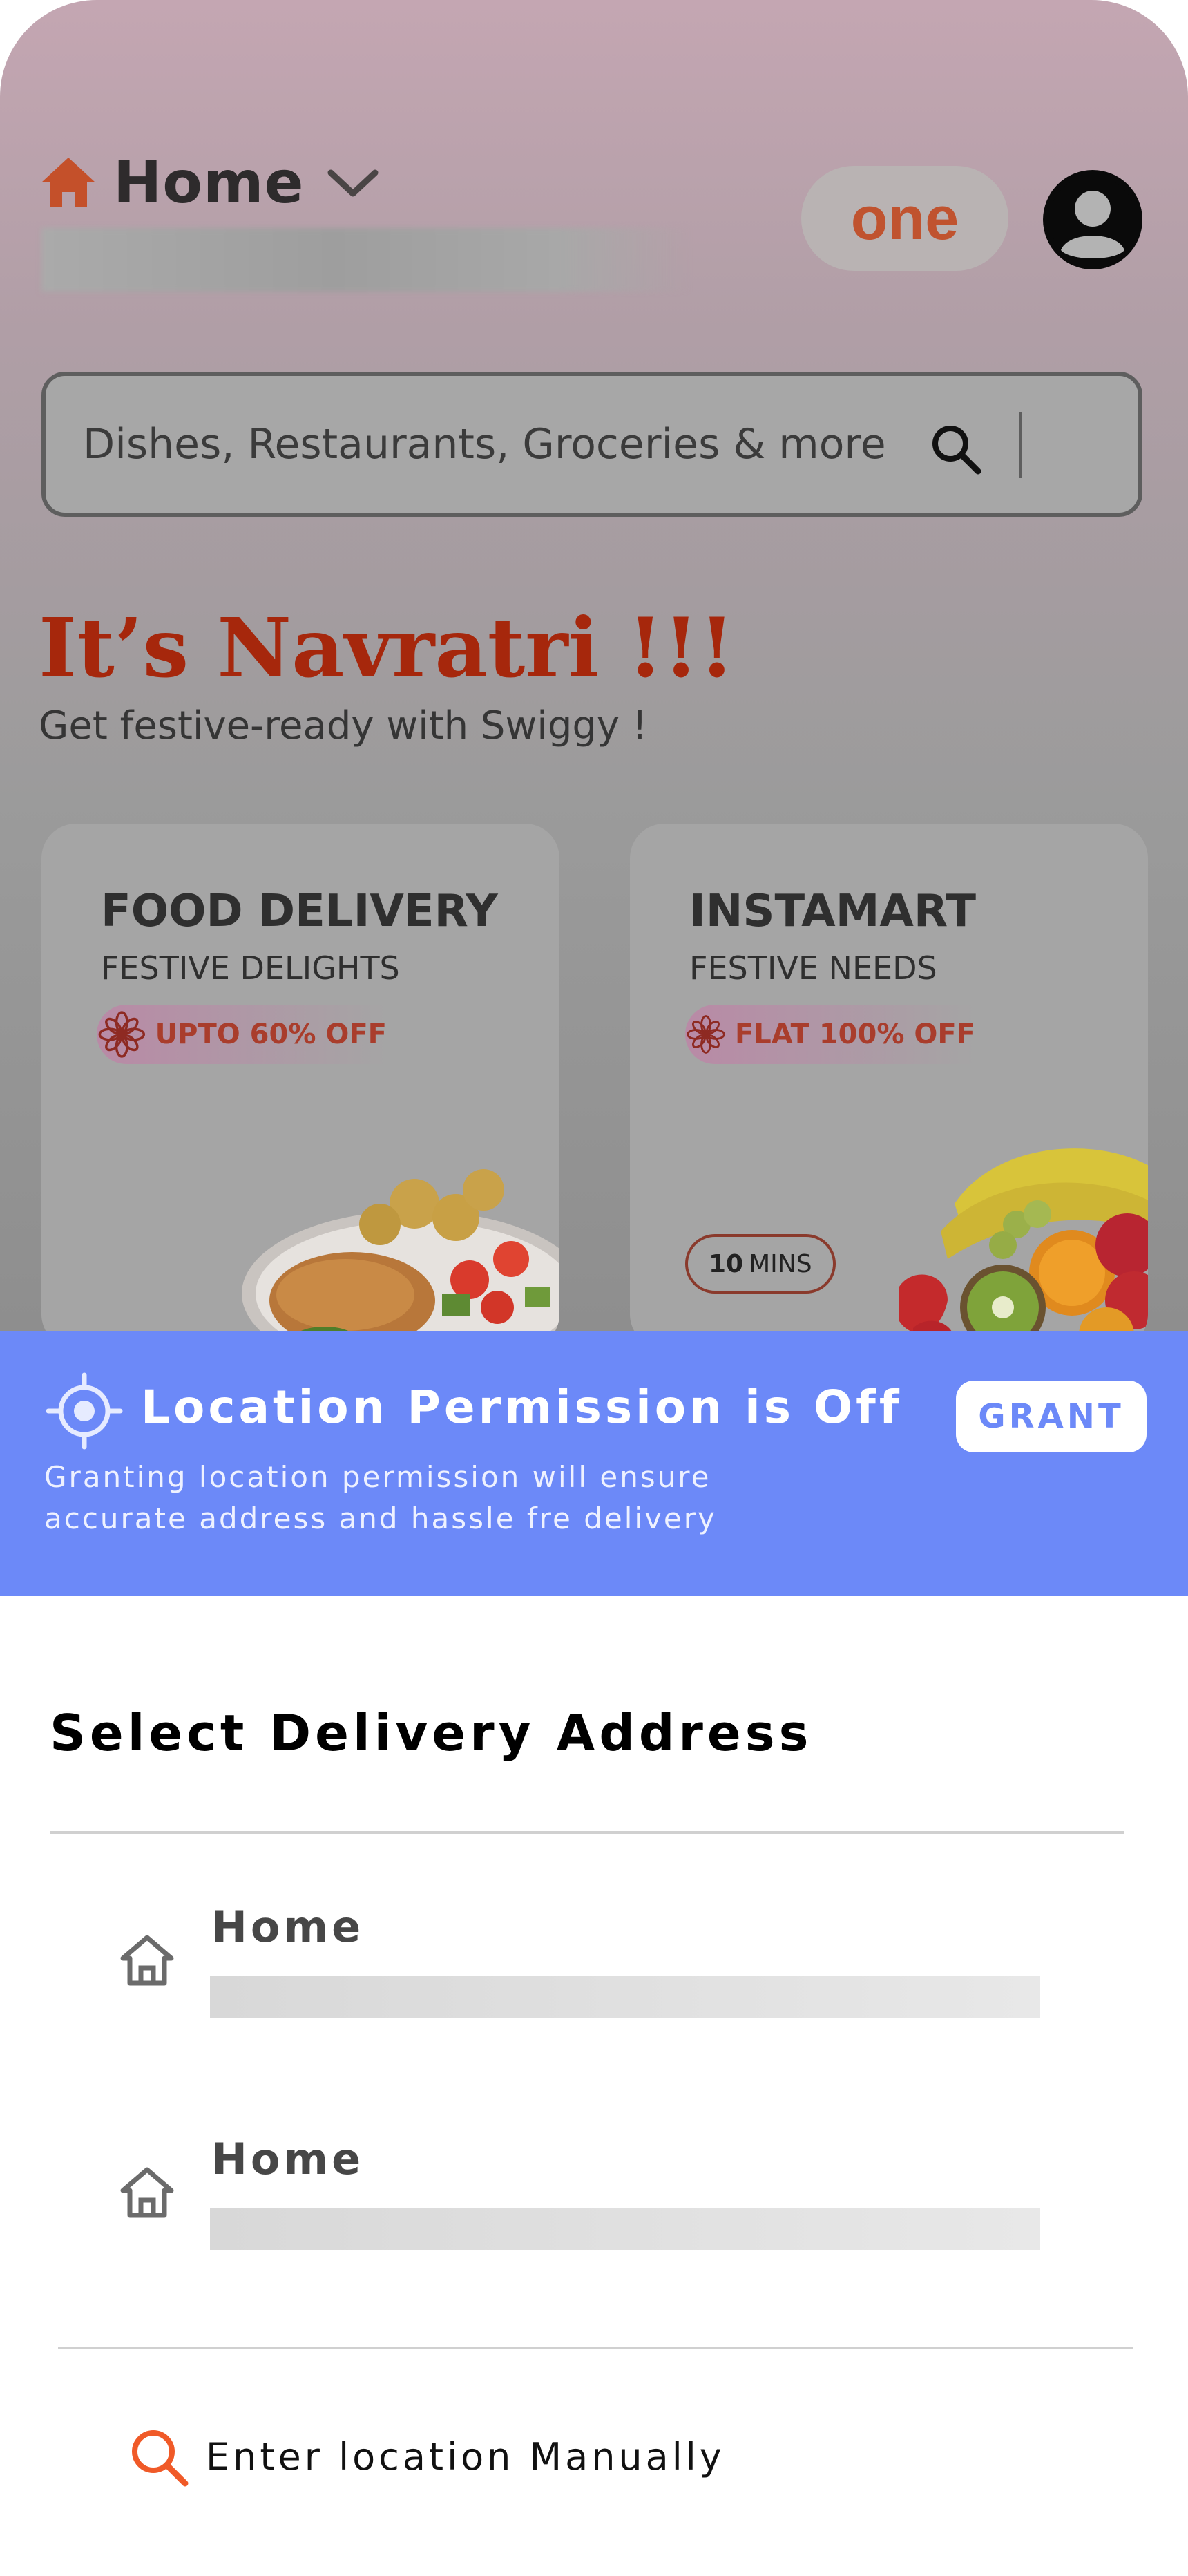  I want to click on home-filled-icon, so click(68, 182).